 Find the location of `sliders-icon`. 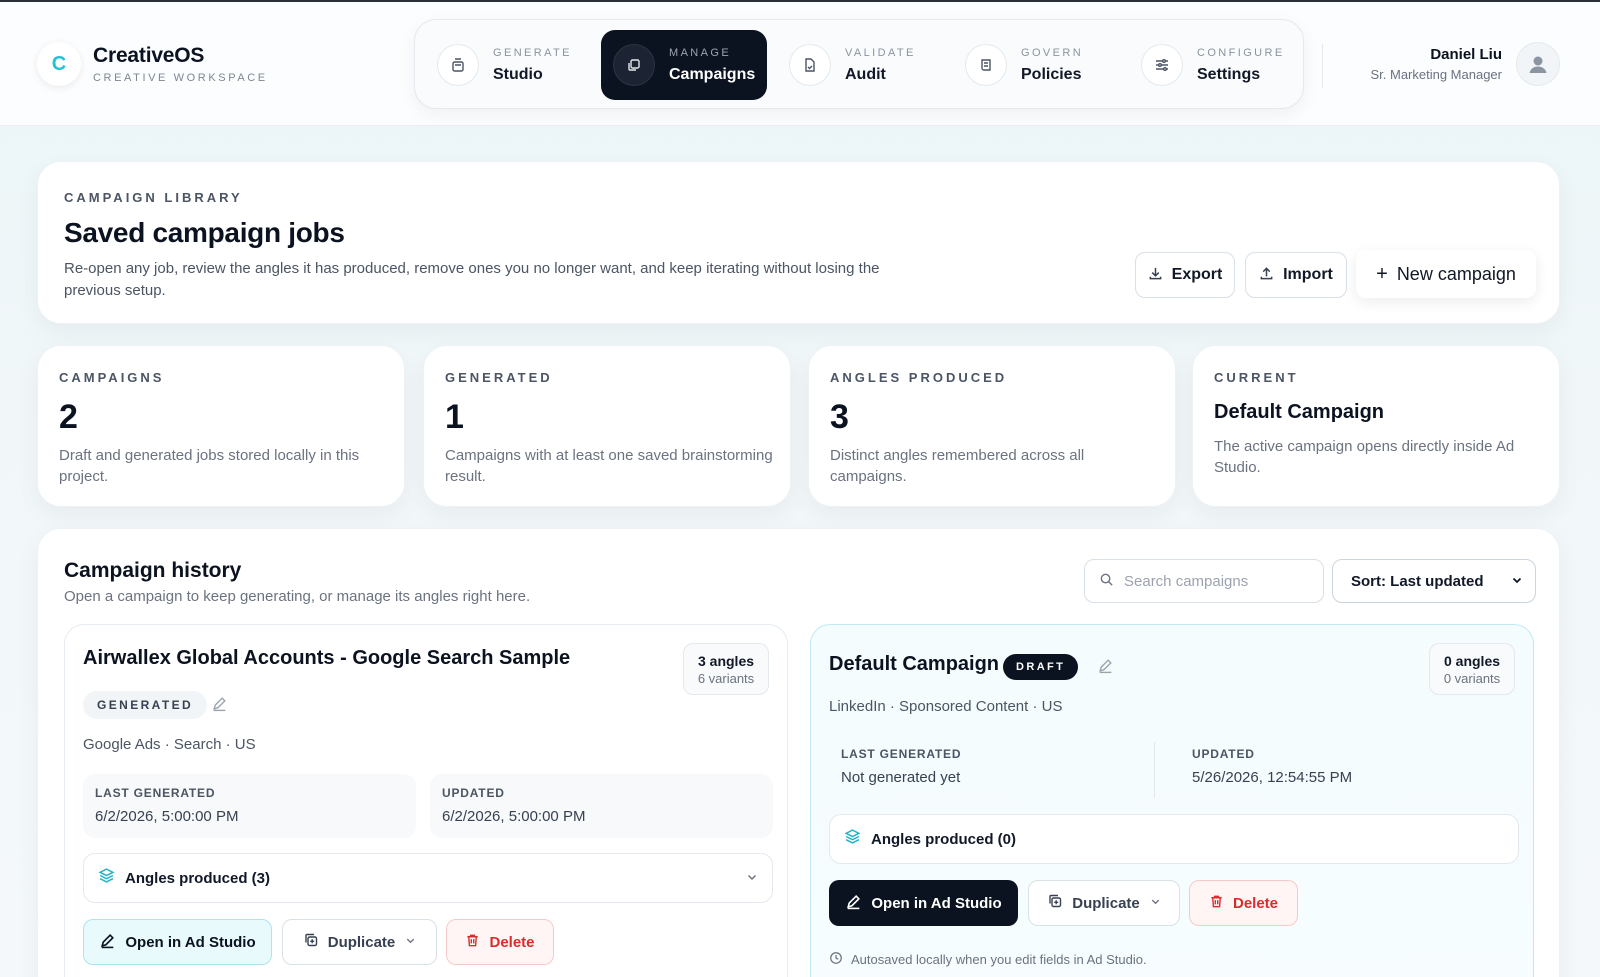

sliders-icon is located at coordinates (1162, 65).